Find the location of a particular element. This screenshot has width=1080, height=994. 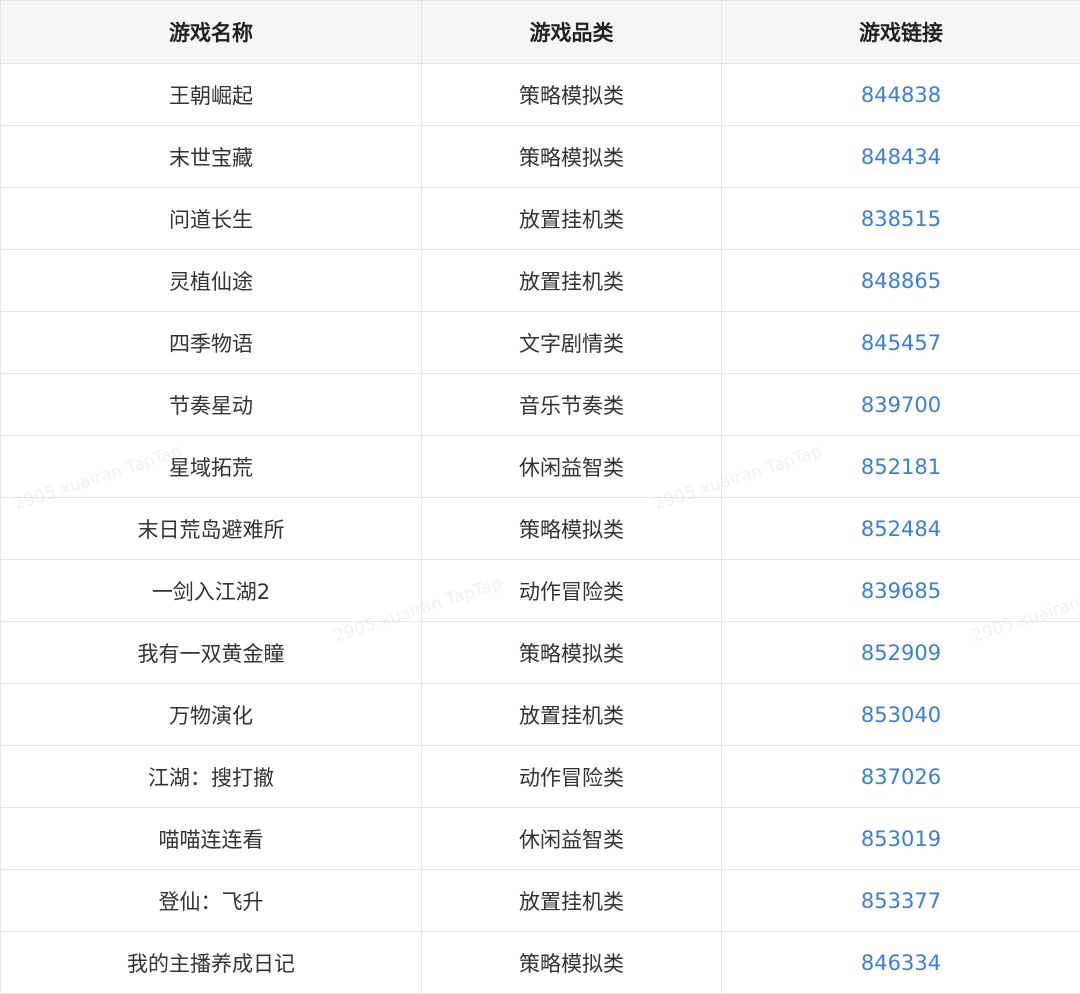

game-link-cell: 845457 is located at coordinates (901, 343).